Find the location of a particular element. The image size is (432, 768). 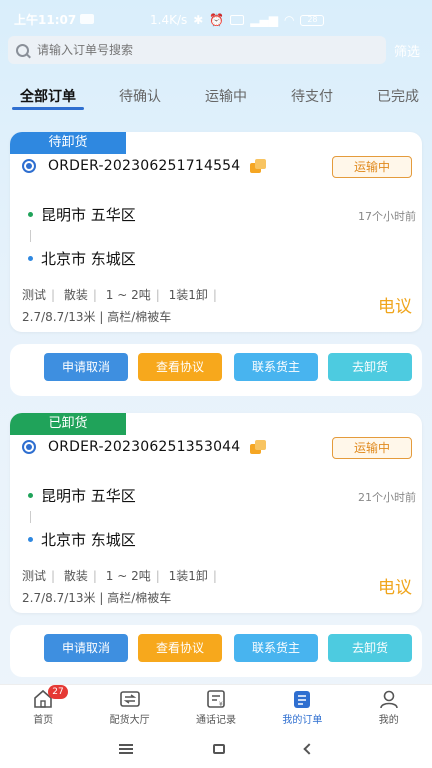

tab-all: 全部订单 is located at coordinates (48, 98).